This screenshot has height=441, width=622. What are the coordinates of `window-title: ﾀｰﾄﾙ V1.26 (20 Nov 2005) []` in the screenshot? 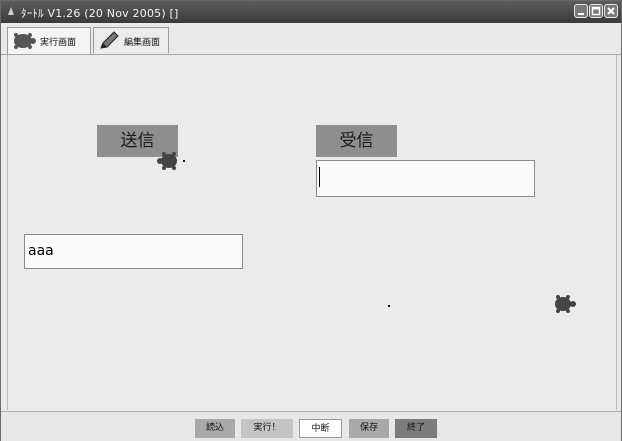 It's located at (100, 13).